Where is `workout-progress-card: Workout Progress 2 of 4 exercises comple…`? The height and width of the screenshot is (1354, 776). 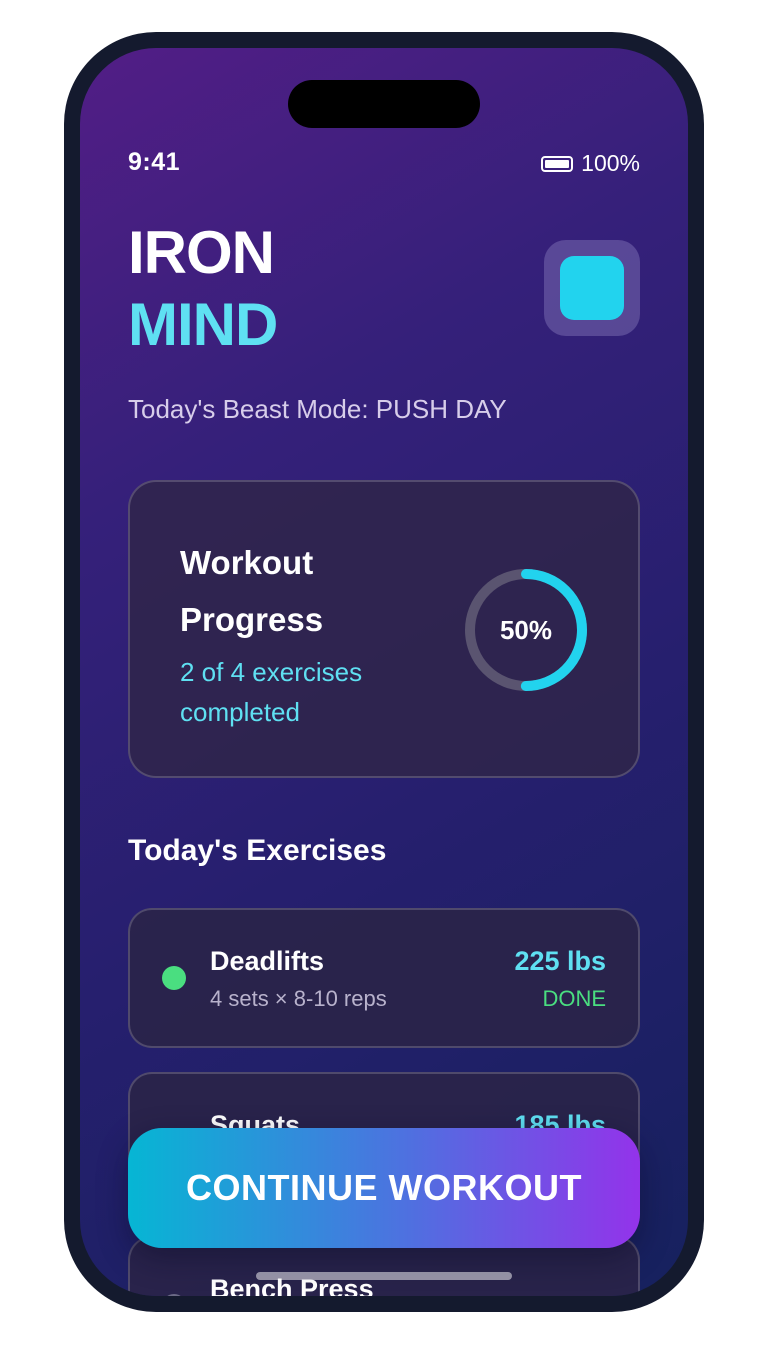 workout-progress-card: Workout Progress 2 of 4 exercises comple… is located at coordinates (384, 629).